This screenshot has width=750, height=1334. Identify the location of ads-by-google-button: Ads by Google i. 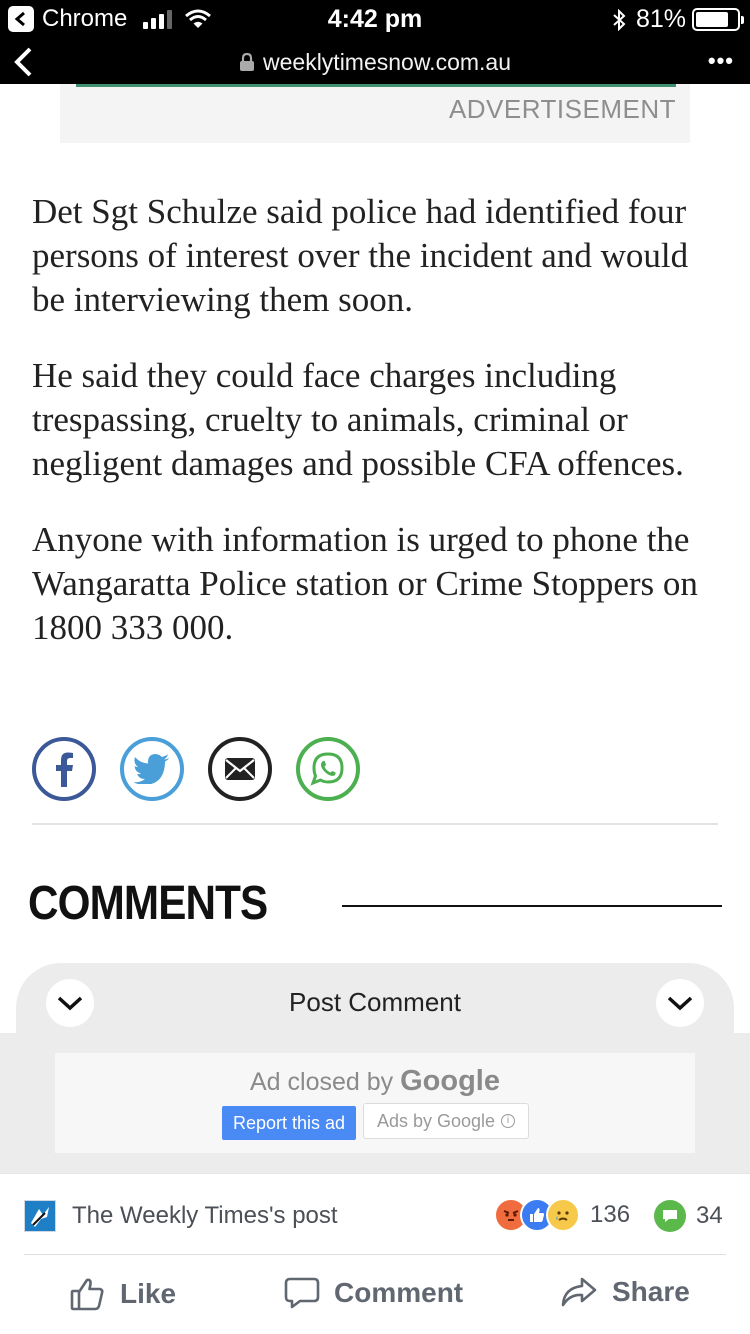
(446, 1121).